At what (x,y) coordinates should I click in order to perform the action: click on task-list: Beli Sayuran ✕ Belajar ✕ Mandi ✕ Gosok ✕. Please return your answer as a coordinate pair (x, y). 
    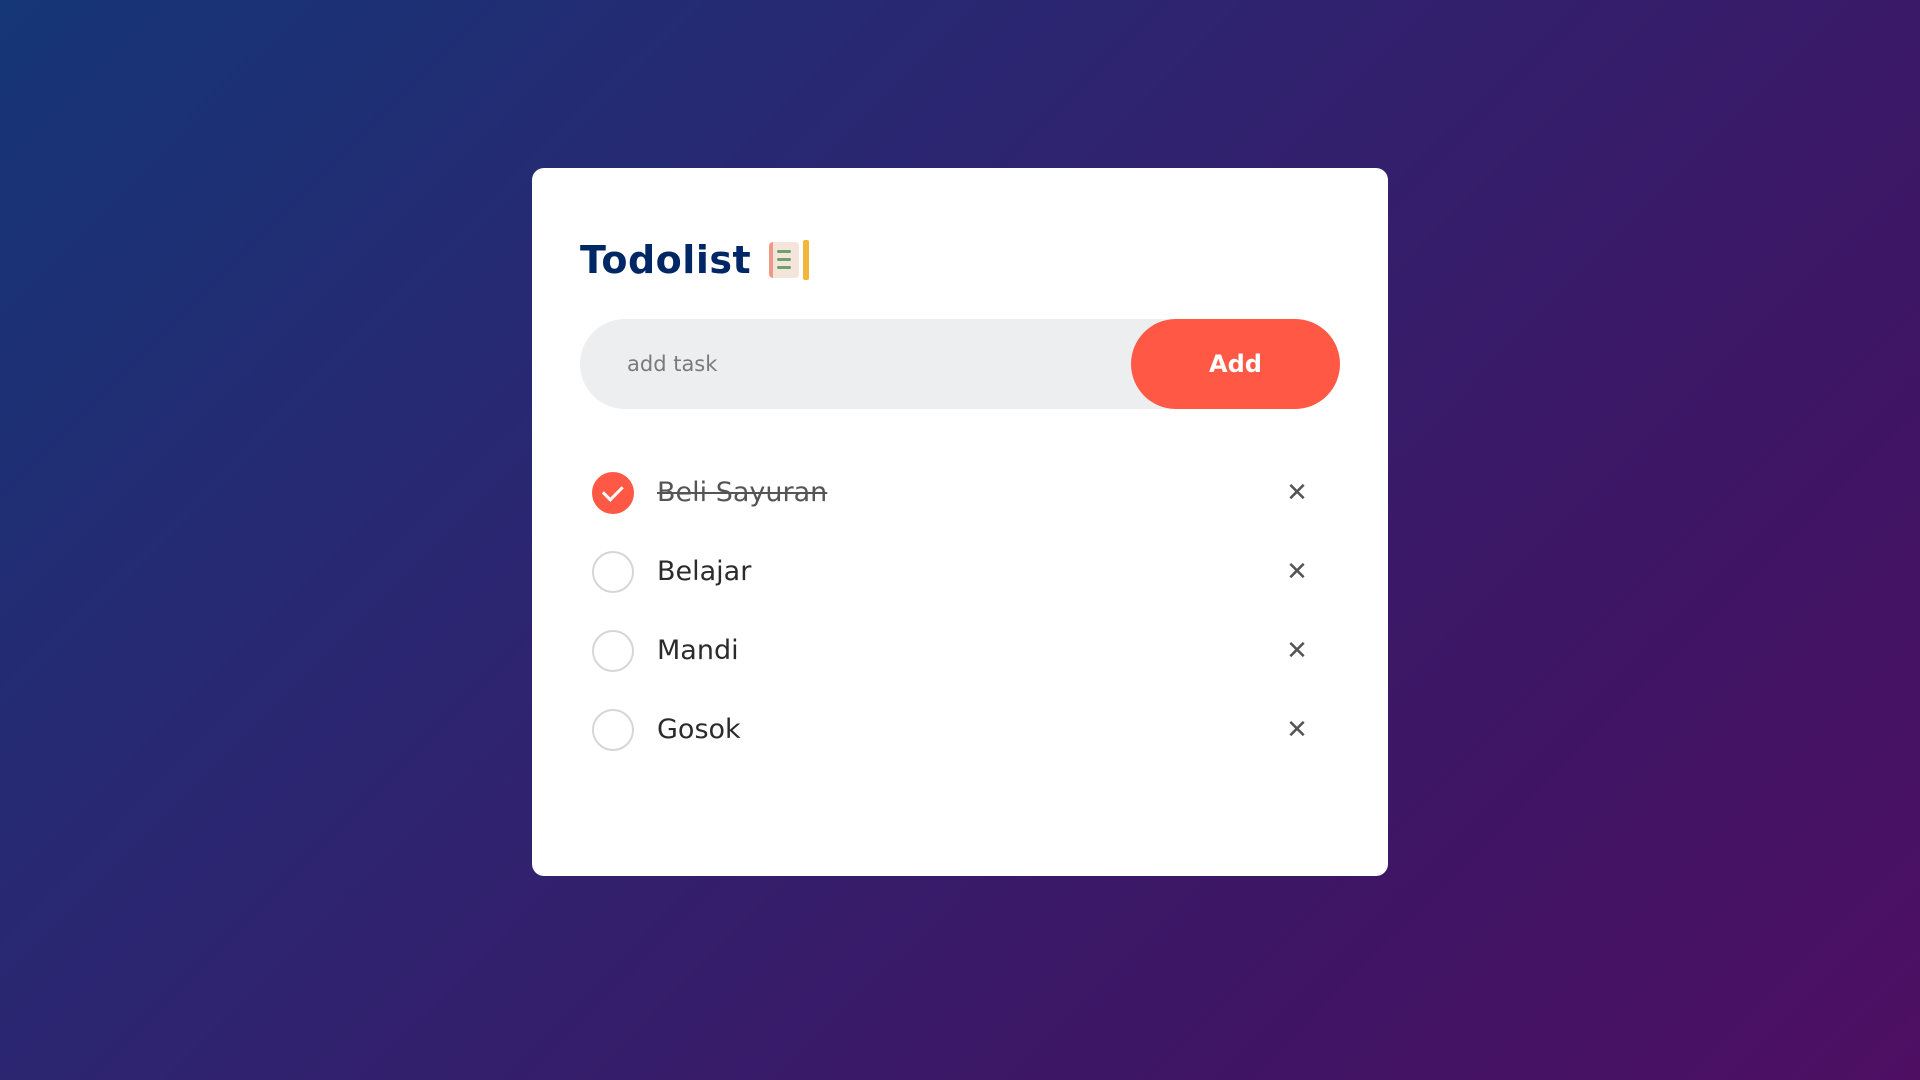
    Looking at the image, I should click on (962, 611).